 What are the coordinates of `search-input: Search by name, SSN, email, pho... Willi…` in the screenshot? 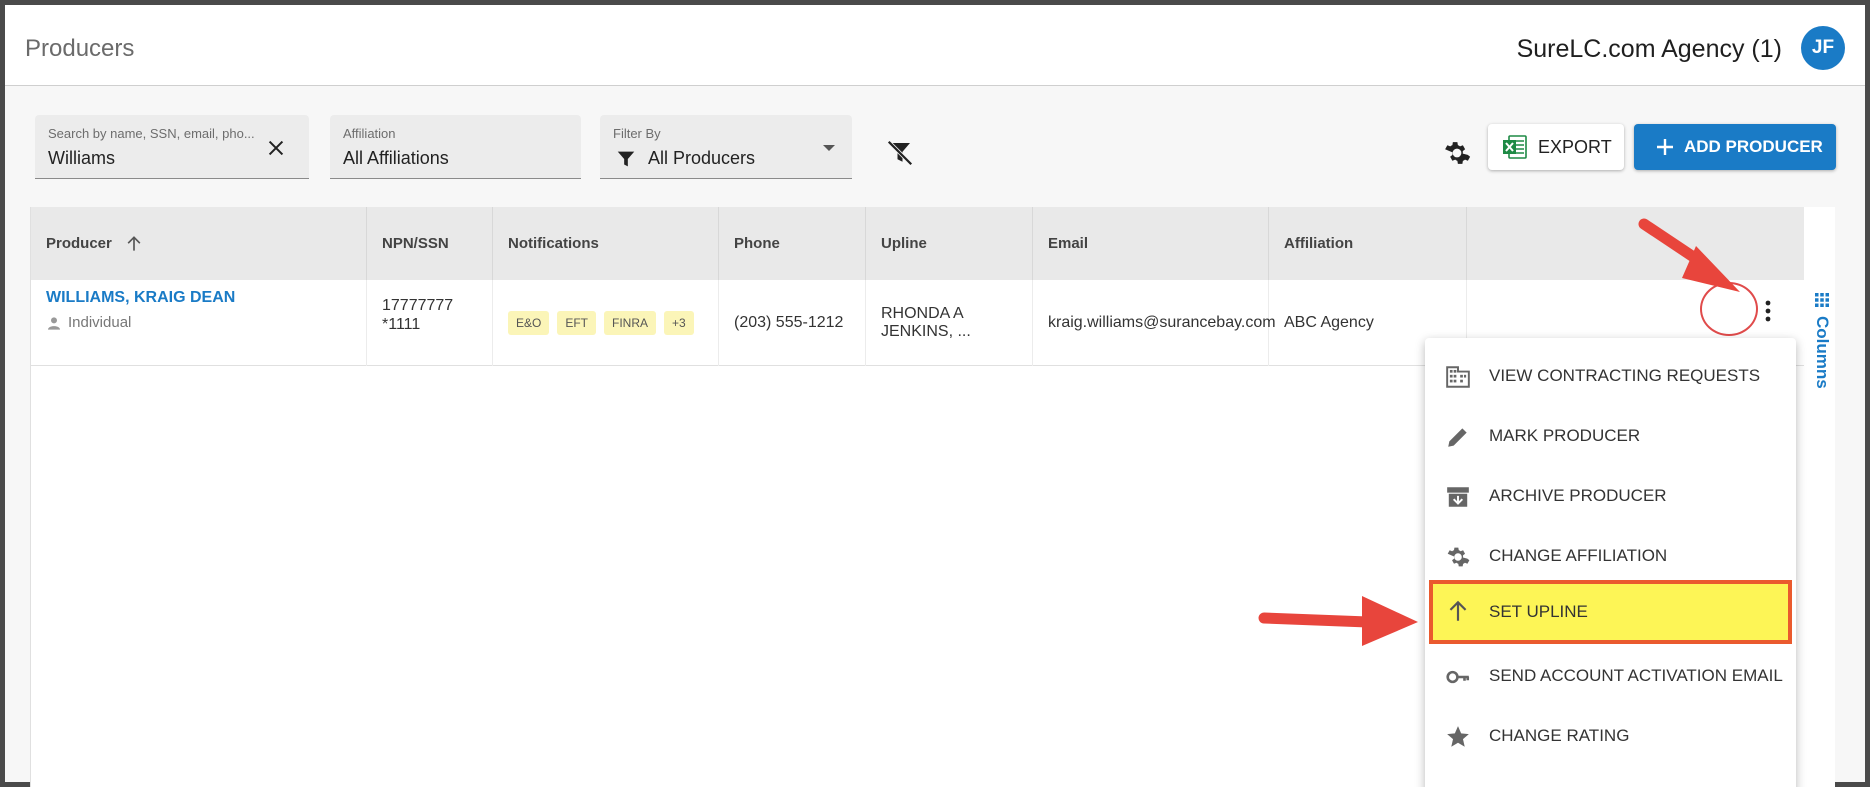 It's located at (172, 147).